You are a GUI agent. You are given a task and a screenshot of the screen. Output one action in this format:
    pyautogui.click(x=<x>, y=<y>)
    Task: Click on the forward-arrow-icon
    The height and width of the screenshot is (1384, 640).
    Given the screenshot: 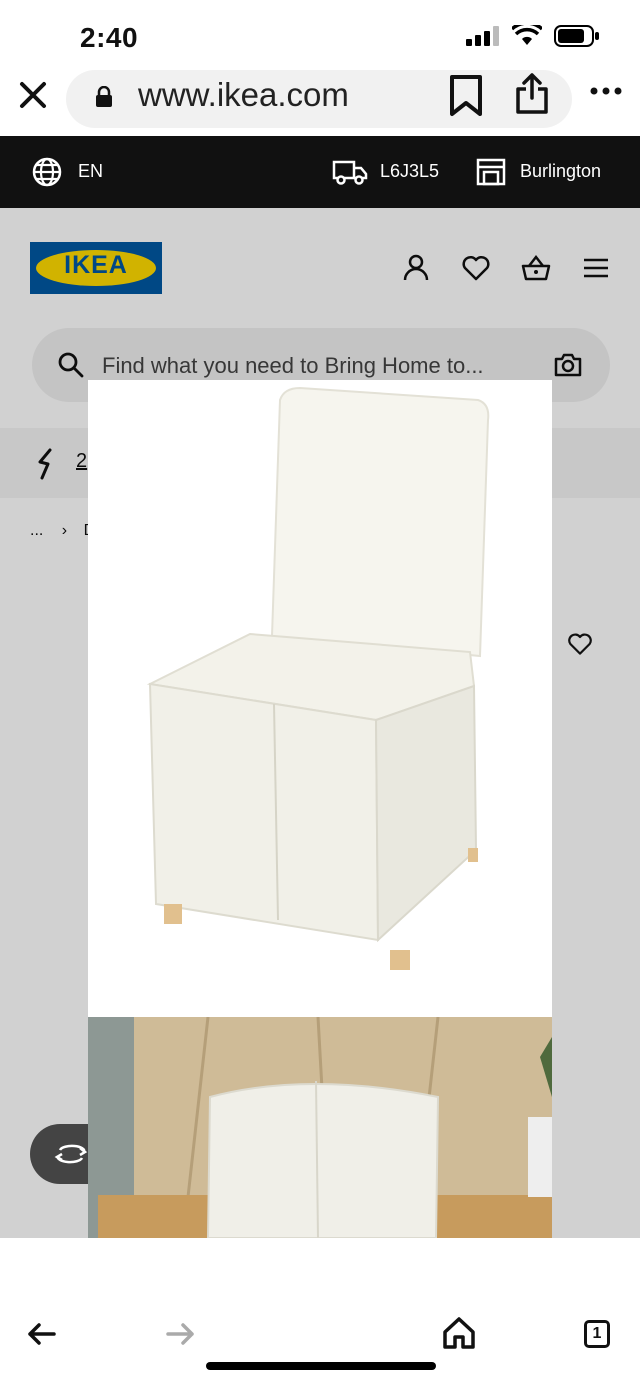 What is the action you would take?
    pyautogui.click(x=180, y=1334)
    